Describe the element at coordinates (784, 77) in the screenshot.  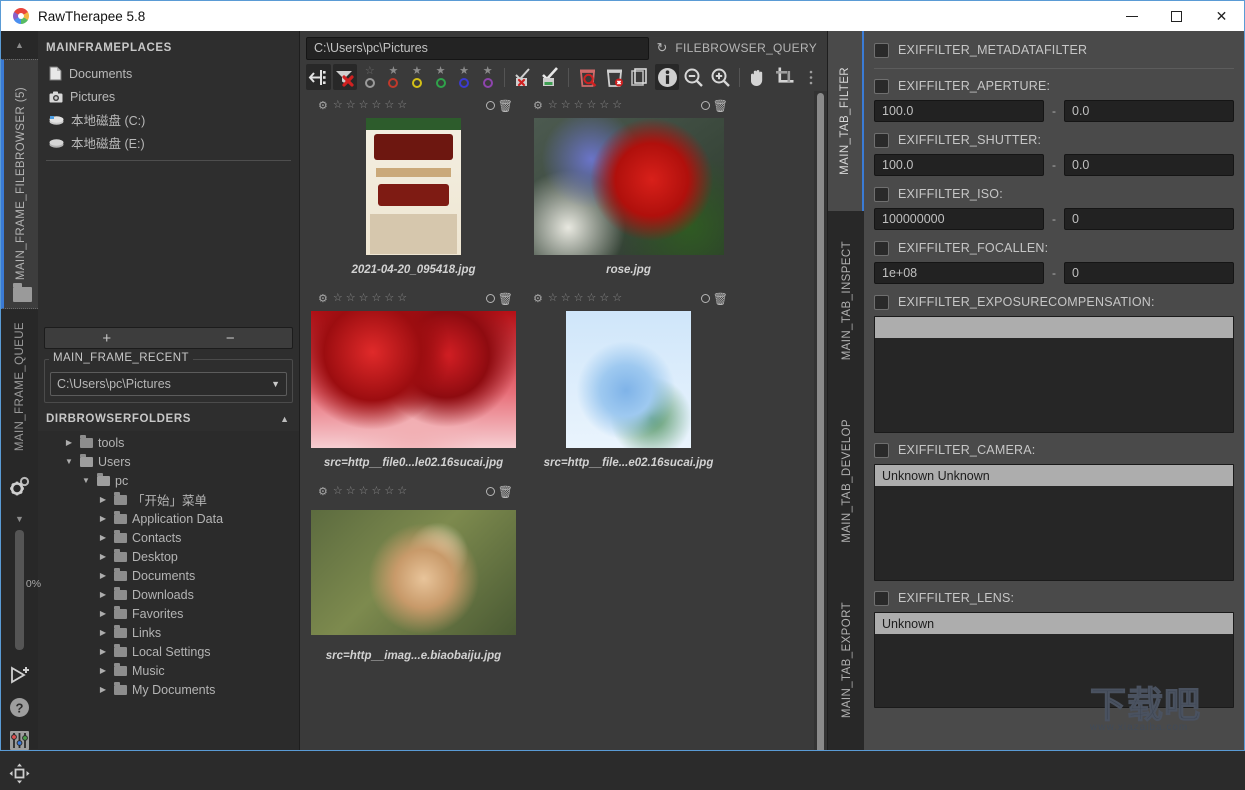
I see `crop-button` at that location.